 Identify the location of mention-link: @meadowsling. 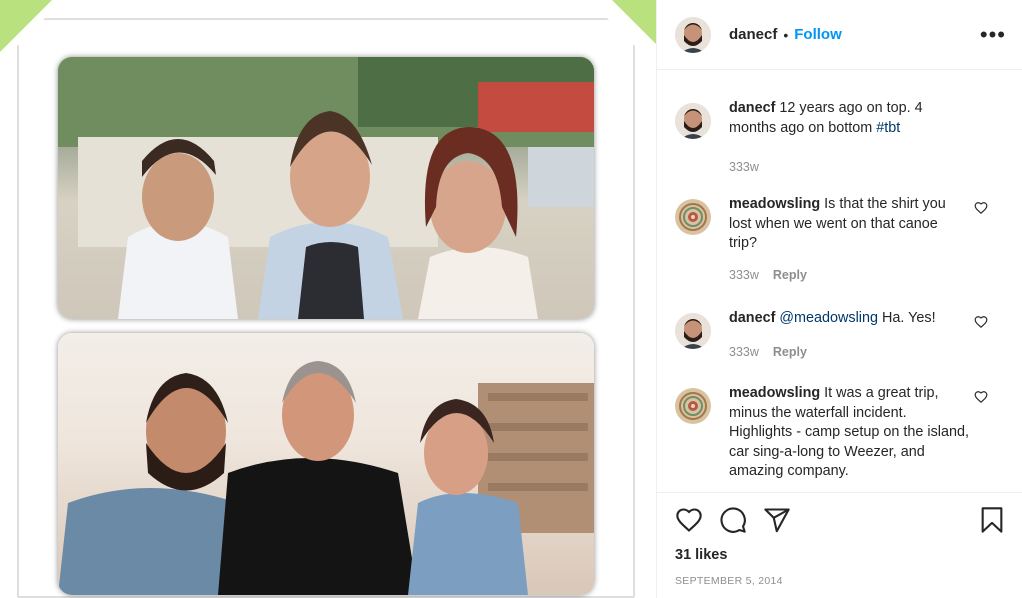
(828, 318).